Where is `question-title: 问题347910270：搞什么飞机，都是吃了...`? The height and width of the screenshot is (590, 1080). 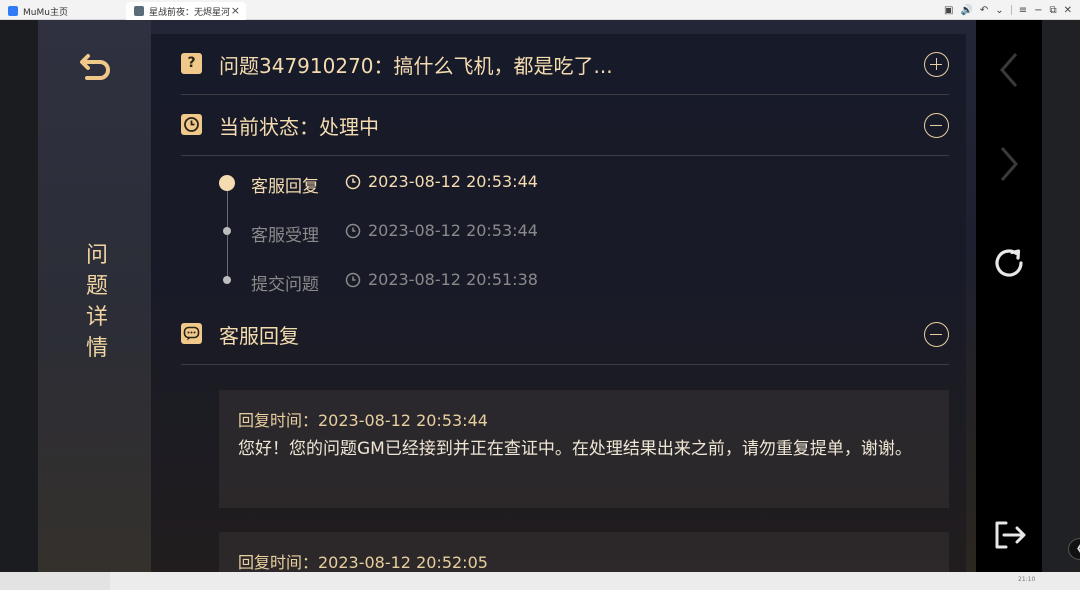
question-title: 问题347910270：搞什么飞机，都是吃了... is located at coordinates (416, 66).